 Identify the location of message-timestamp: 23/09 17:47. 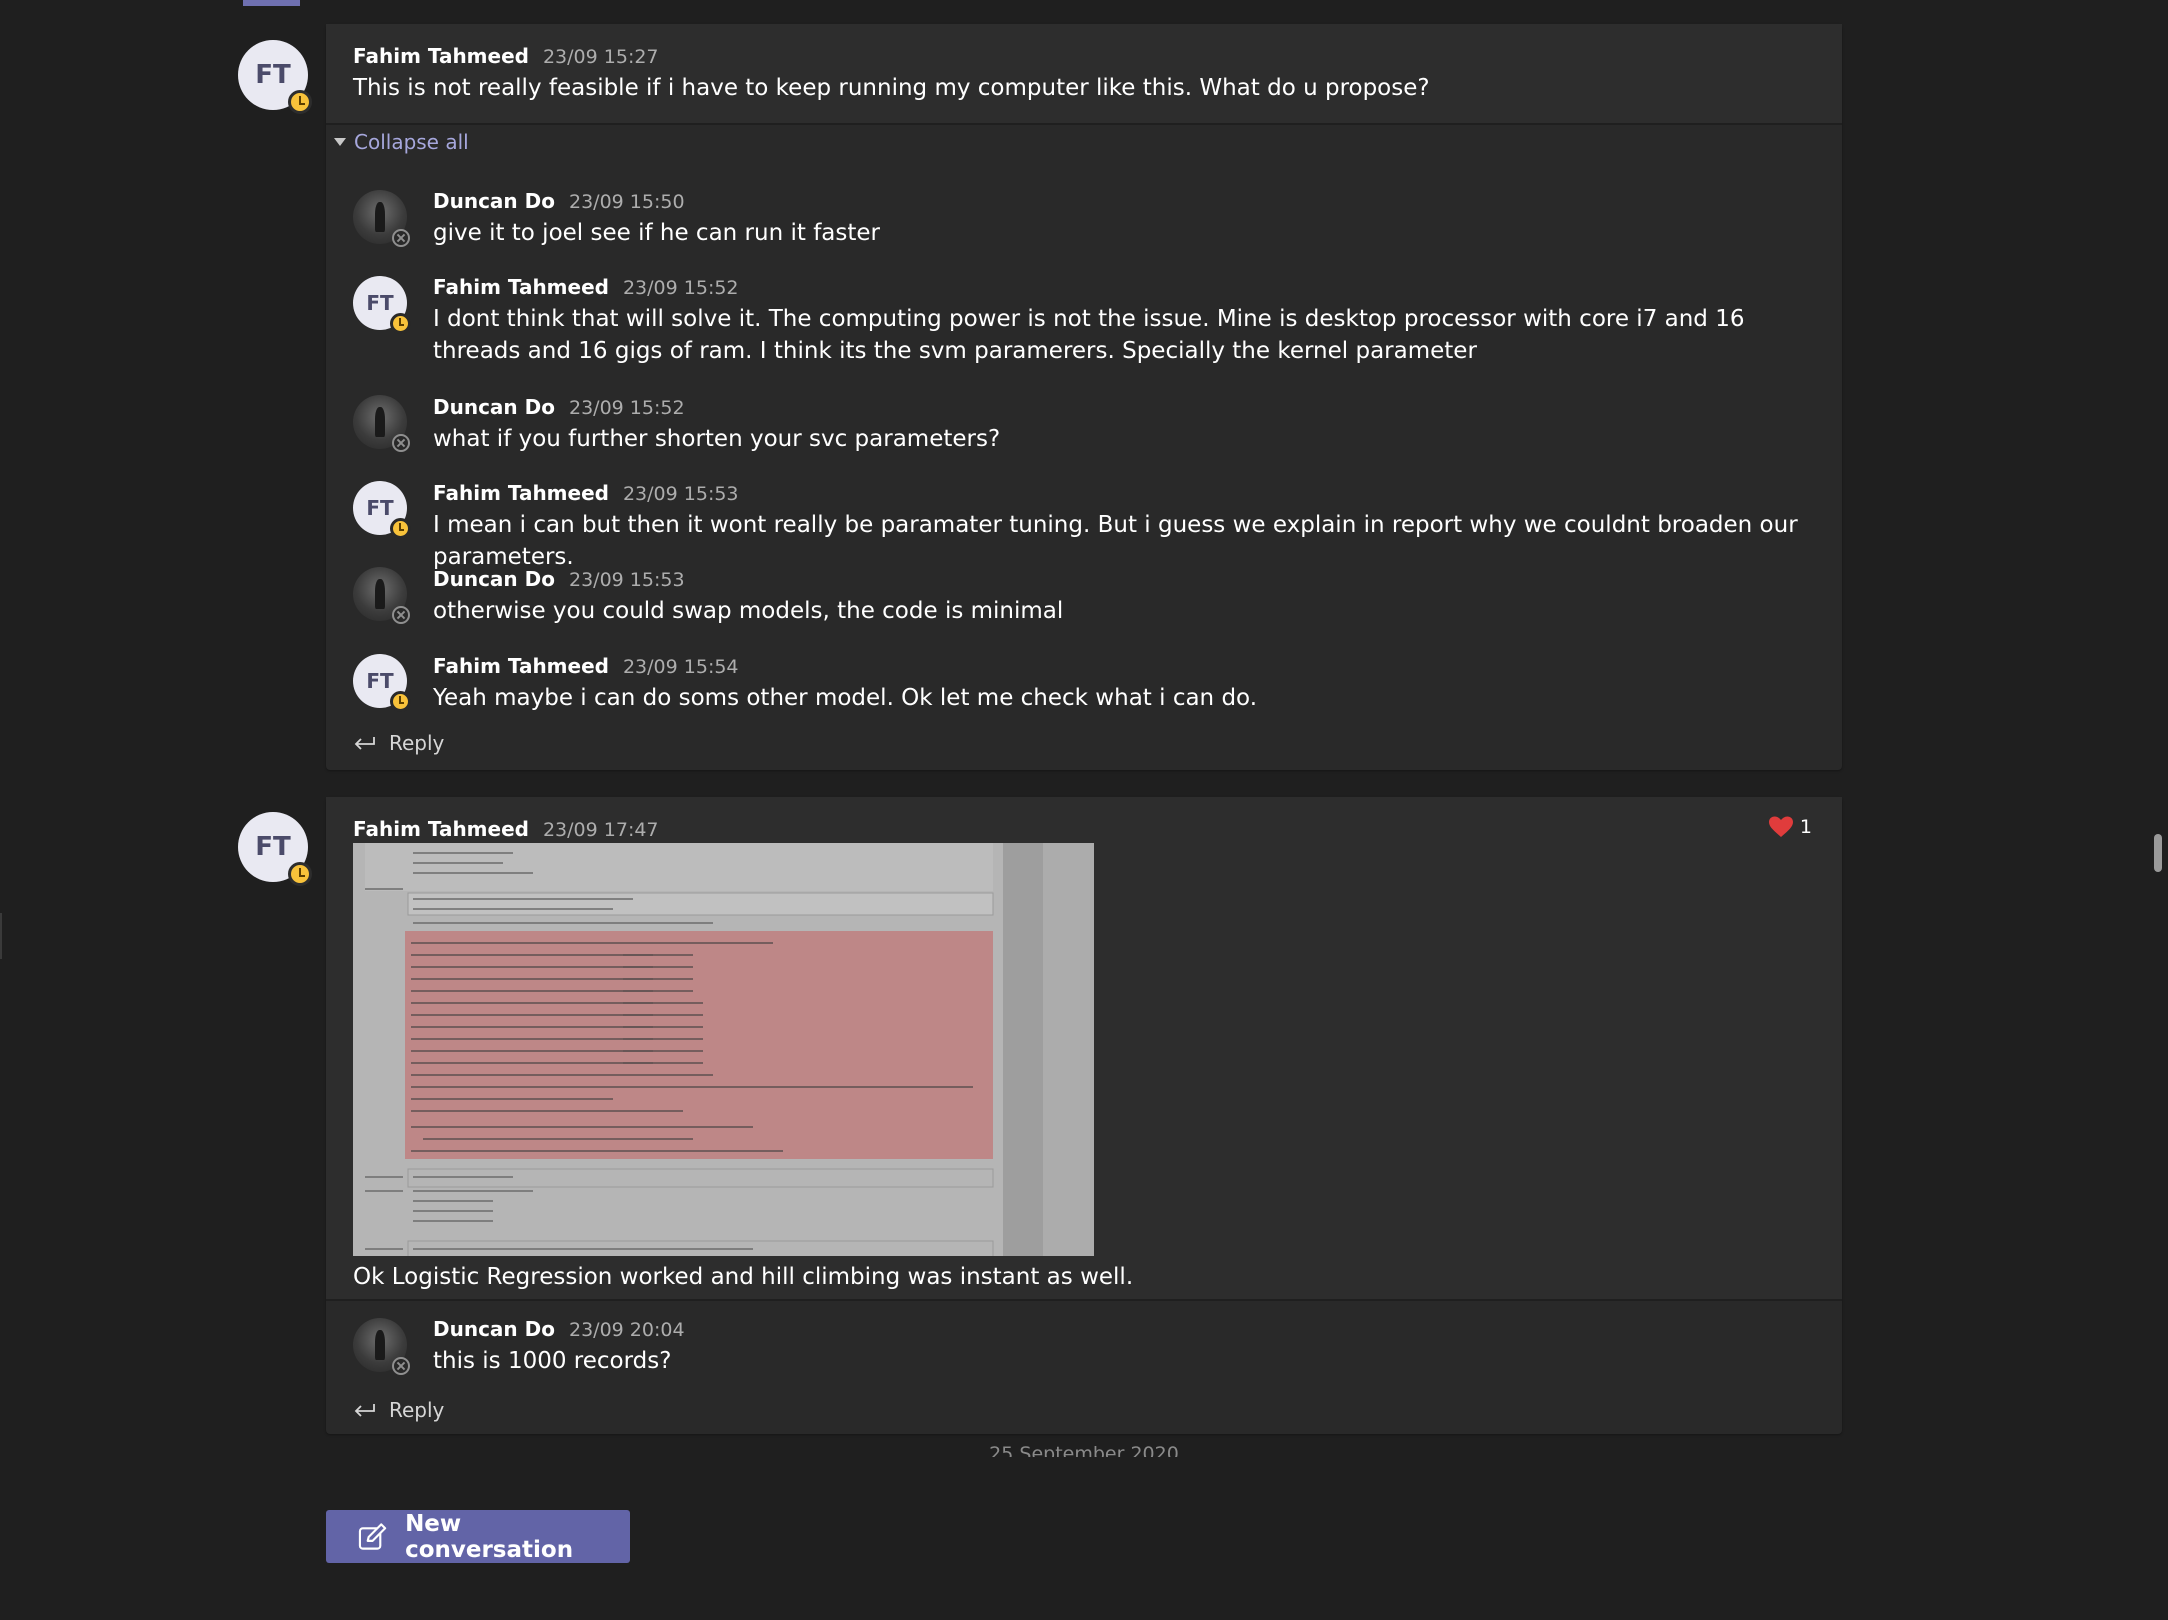
(600, 830).